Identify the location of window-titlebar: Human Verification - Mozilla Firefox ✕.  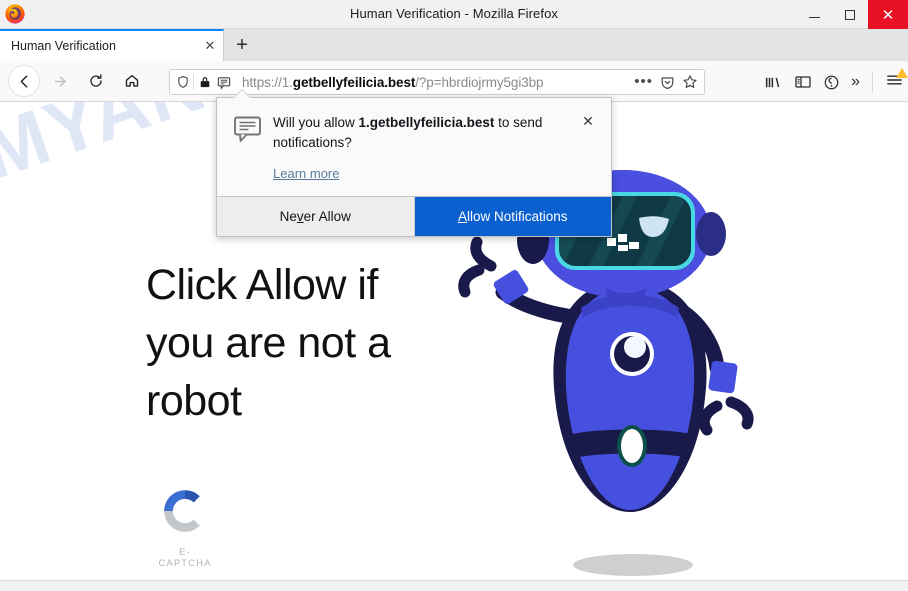
(454, 14).